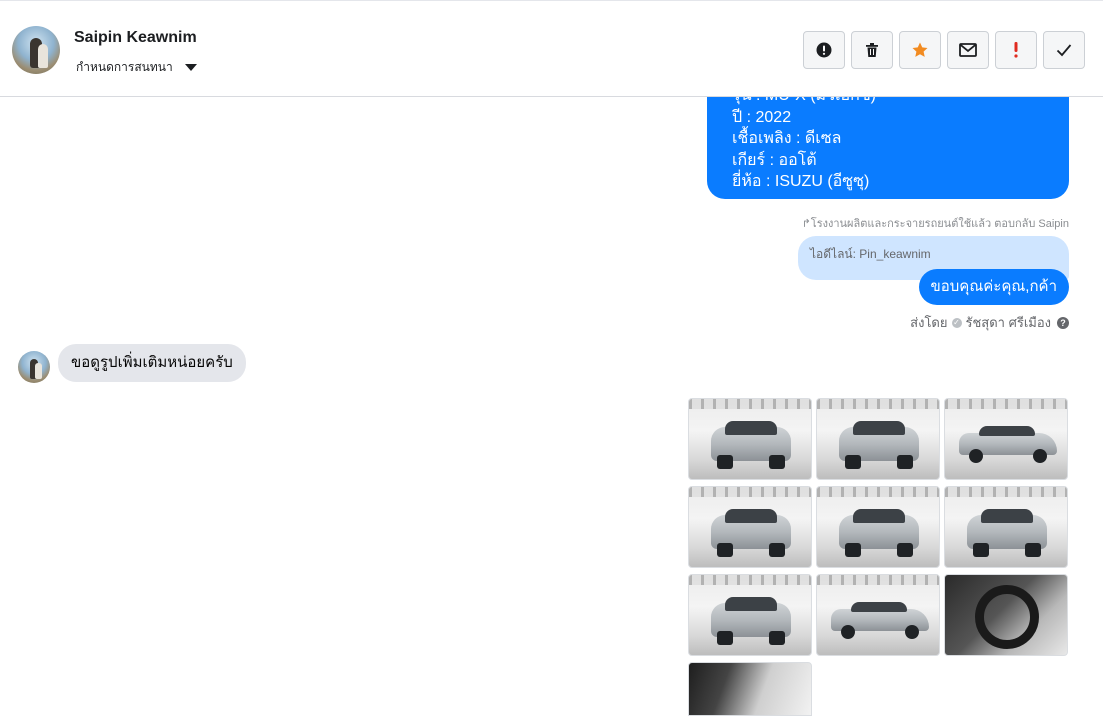 This screenshot has width=1103, height=716. What do you see at coordinates (956, 322) in the screenshot?
I see `sender-check-icon: ✓` at bounding box center [956, 322].